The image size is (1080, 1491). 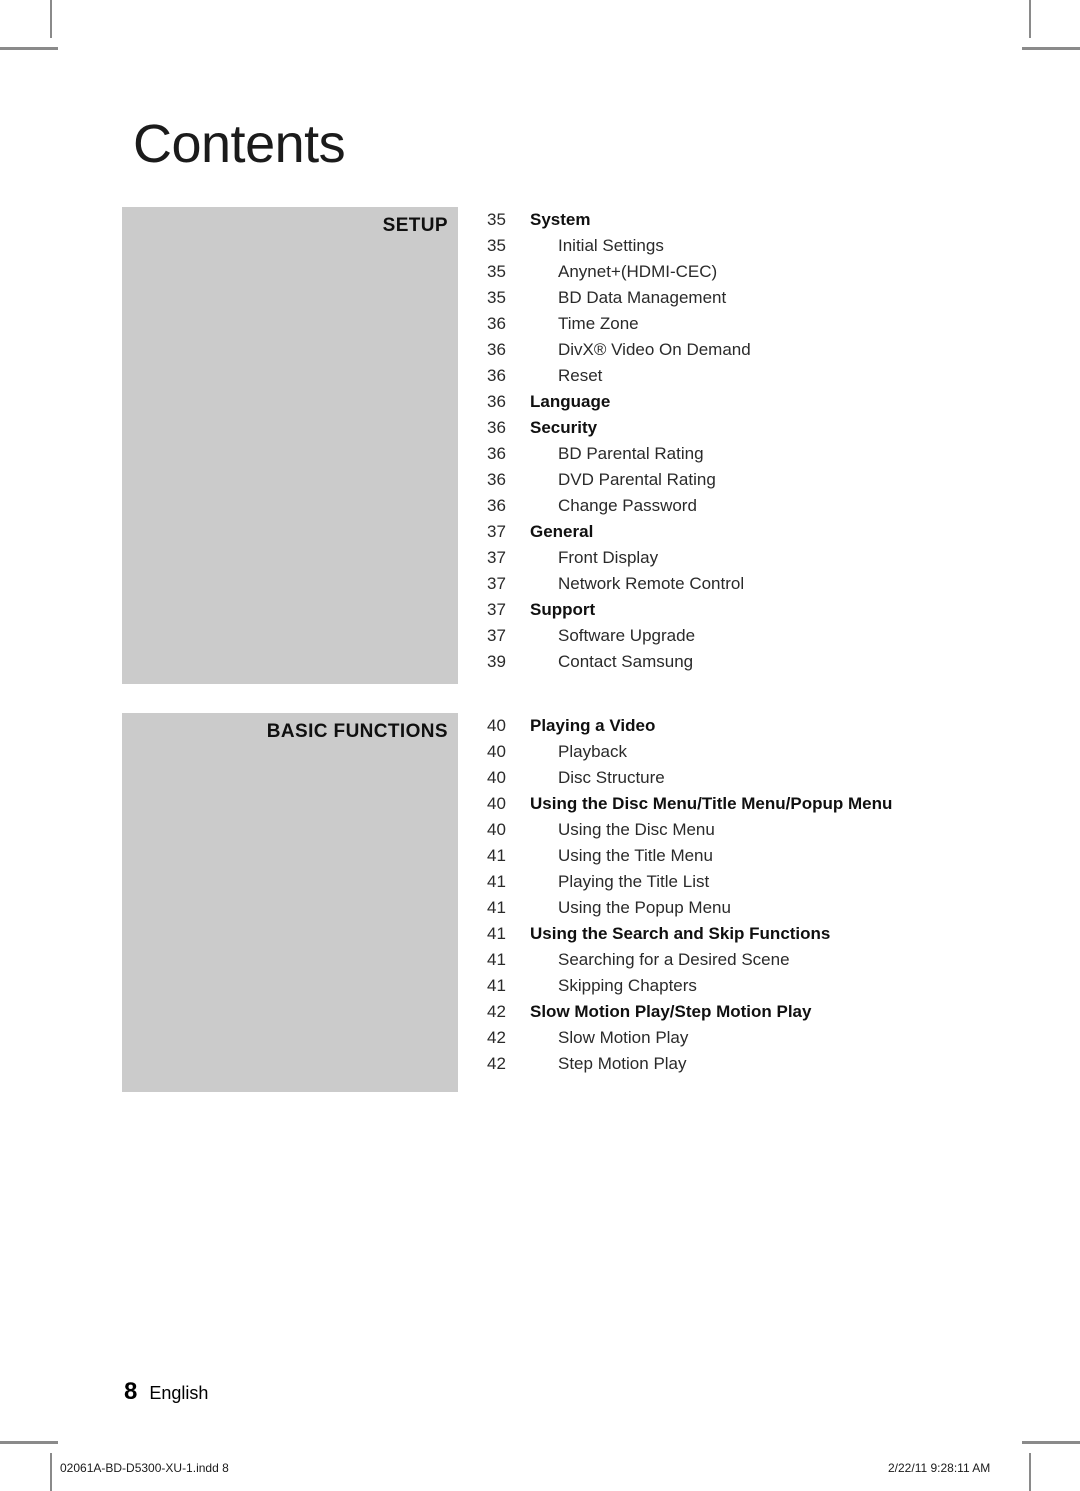 What do you see at coordinates (593, 725) in the screenshot?
I see `toc-entry-label: Playing a Video` at bounding box center [593, 725].